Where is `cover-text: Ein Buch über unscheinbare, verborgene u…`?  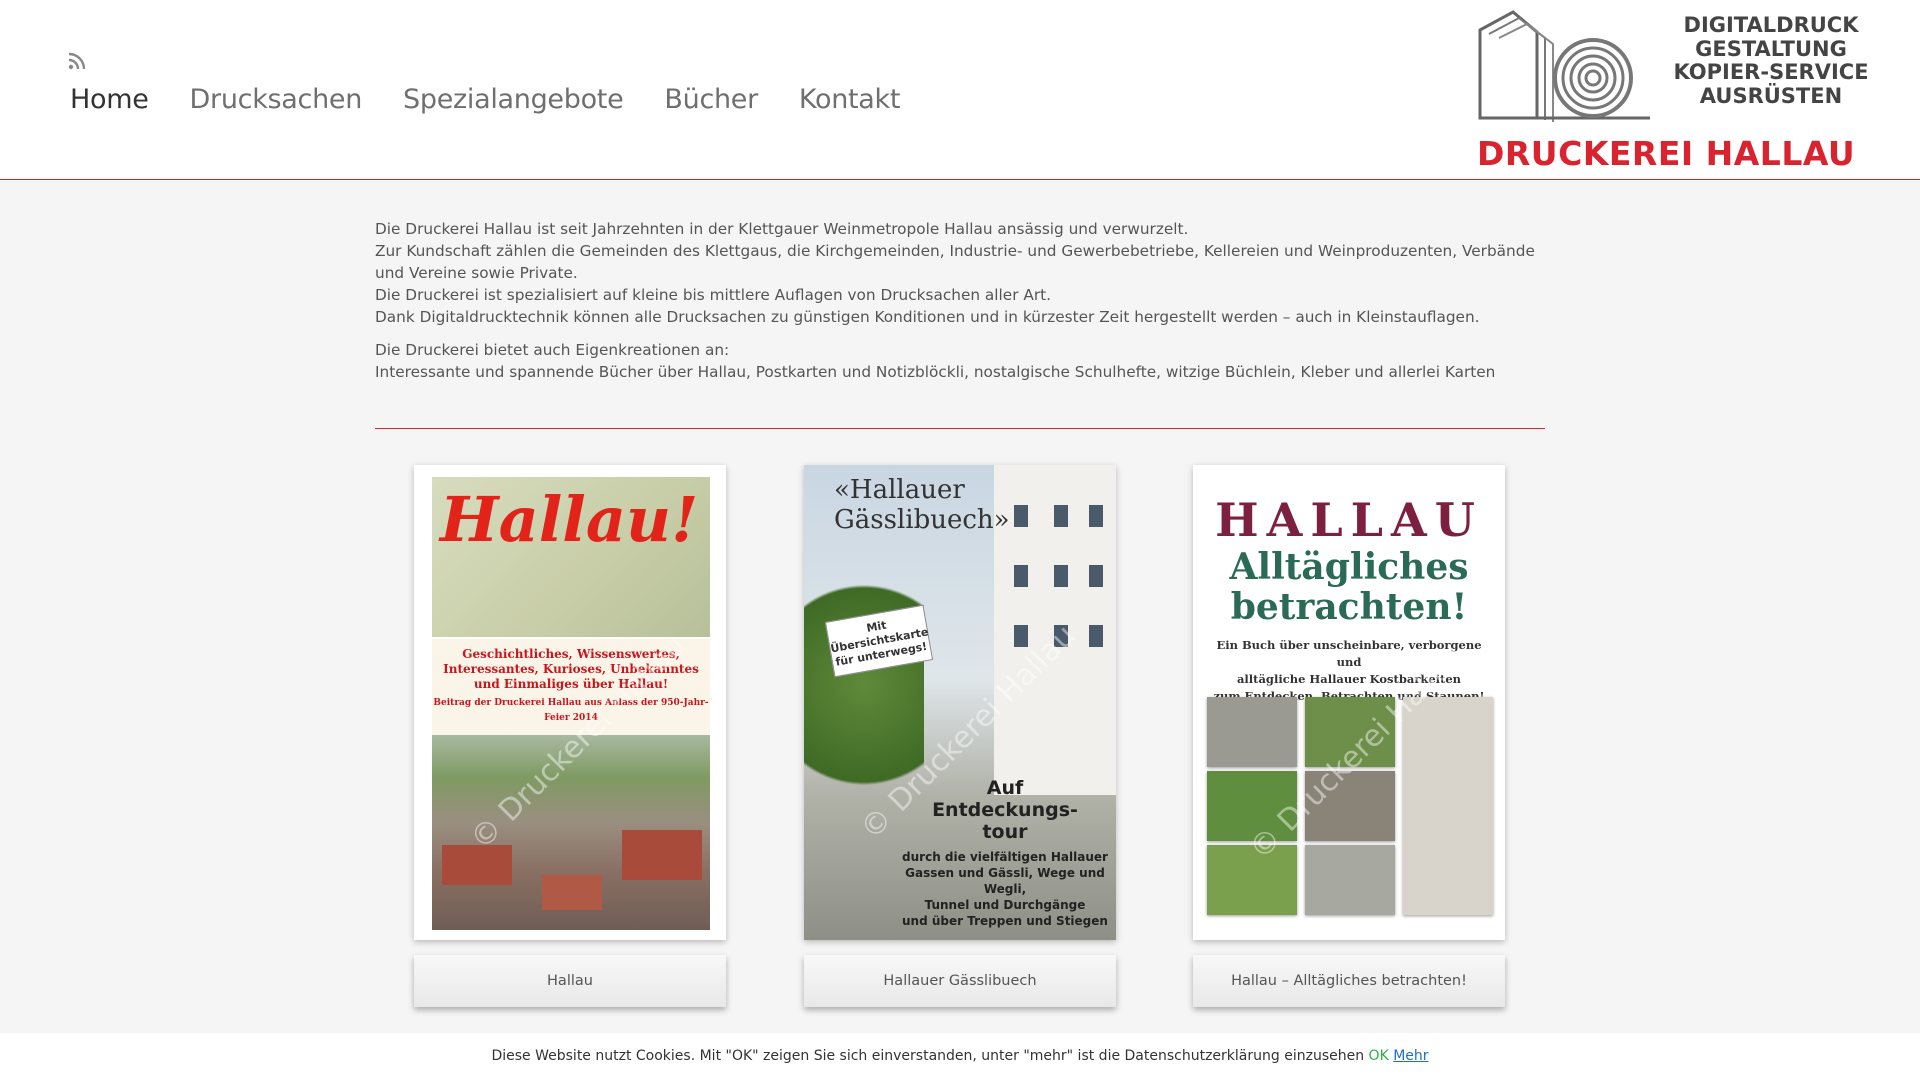 cover-text: Ein Buch über unscheinbare, verborgene u… is located at coordinates (1349, 671).